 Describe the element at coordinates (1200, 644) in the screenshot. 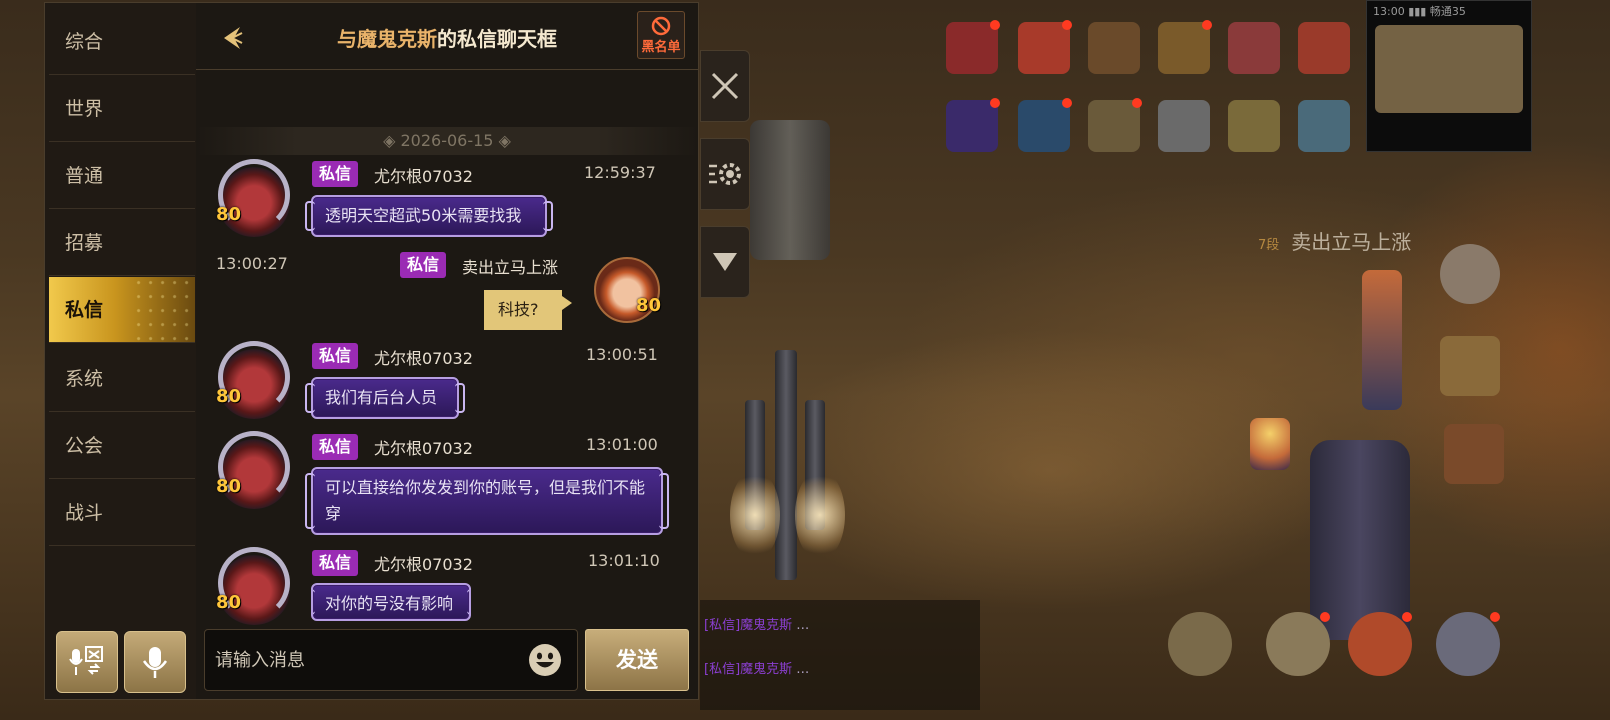

I see `bottom-character-icon` at that location.